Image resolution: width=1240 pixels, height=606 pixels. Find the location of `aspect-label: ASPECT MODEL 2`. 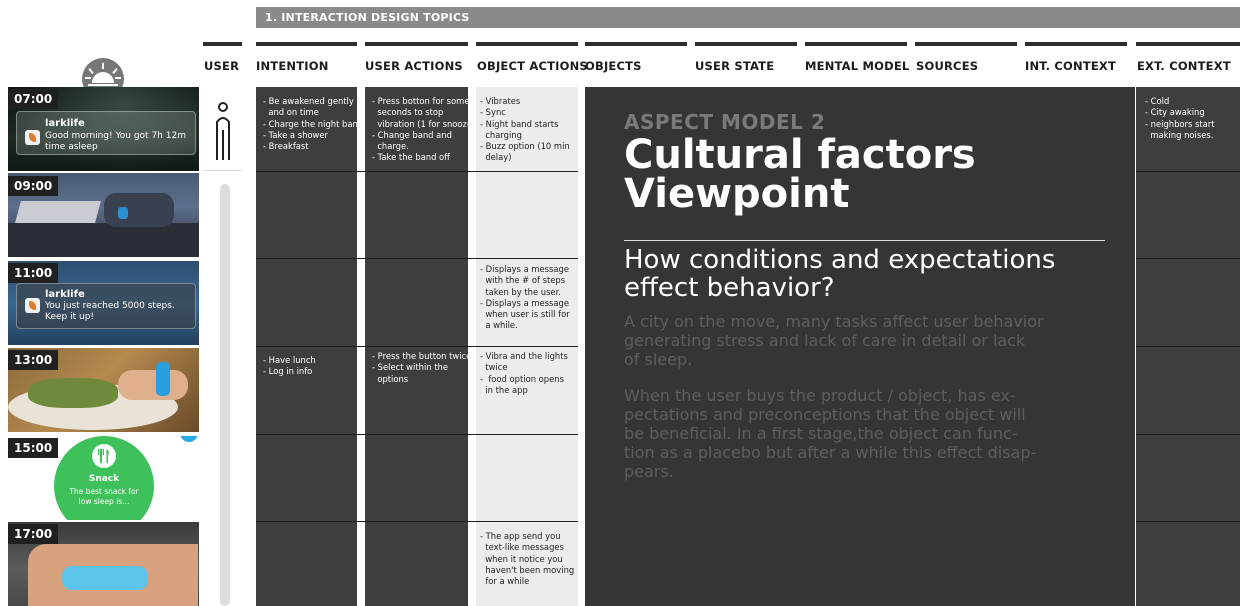

aspect-label: ASPECT MODEL 2 is located at coordinates (725, 122).